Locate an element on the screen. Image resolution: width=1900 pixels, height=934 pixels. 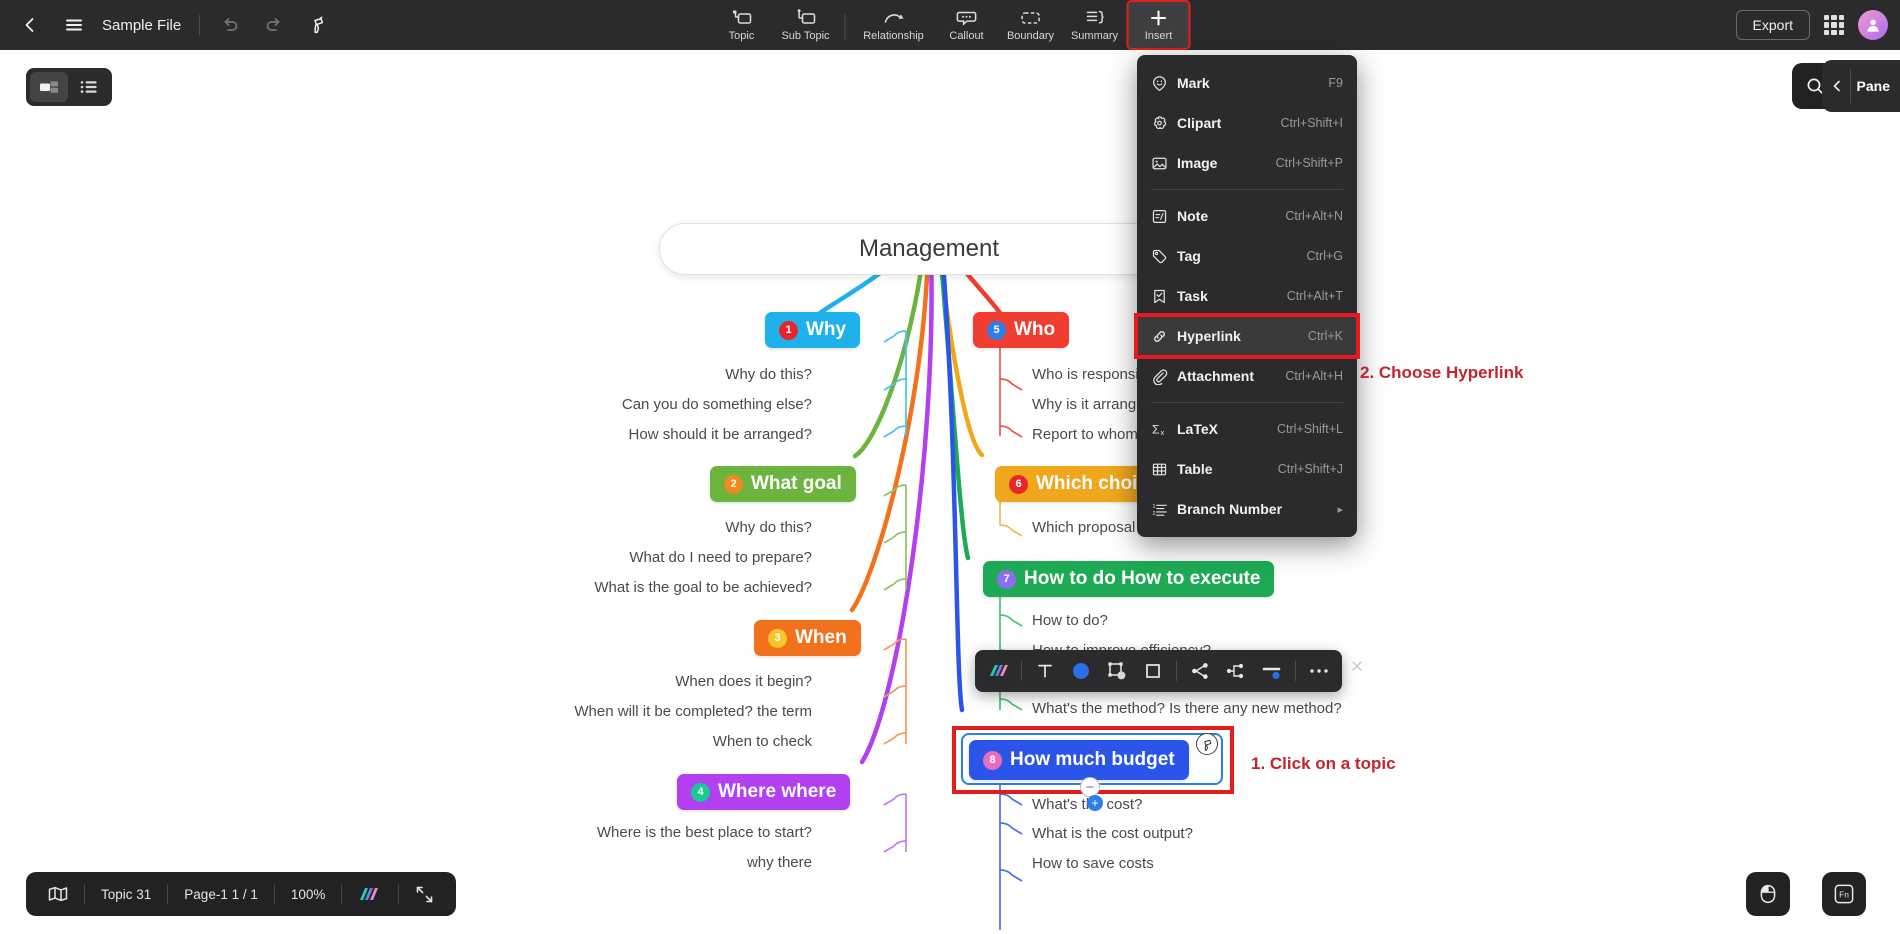
redo-button is located at coordinates (274, 25).